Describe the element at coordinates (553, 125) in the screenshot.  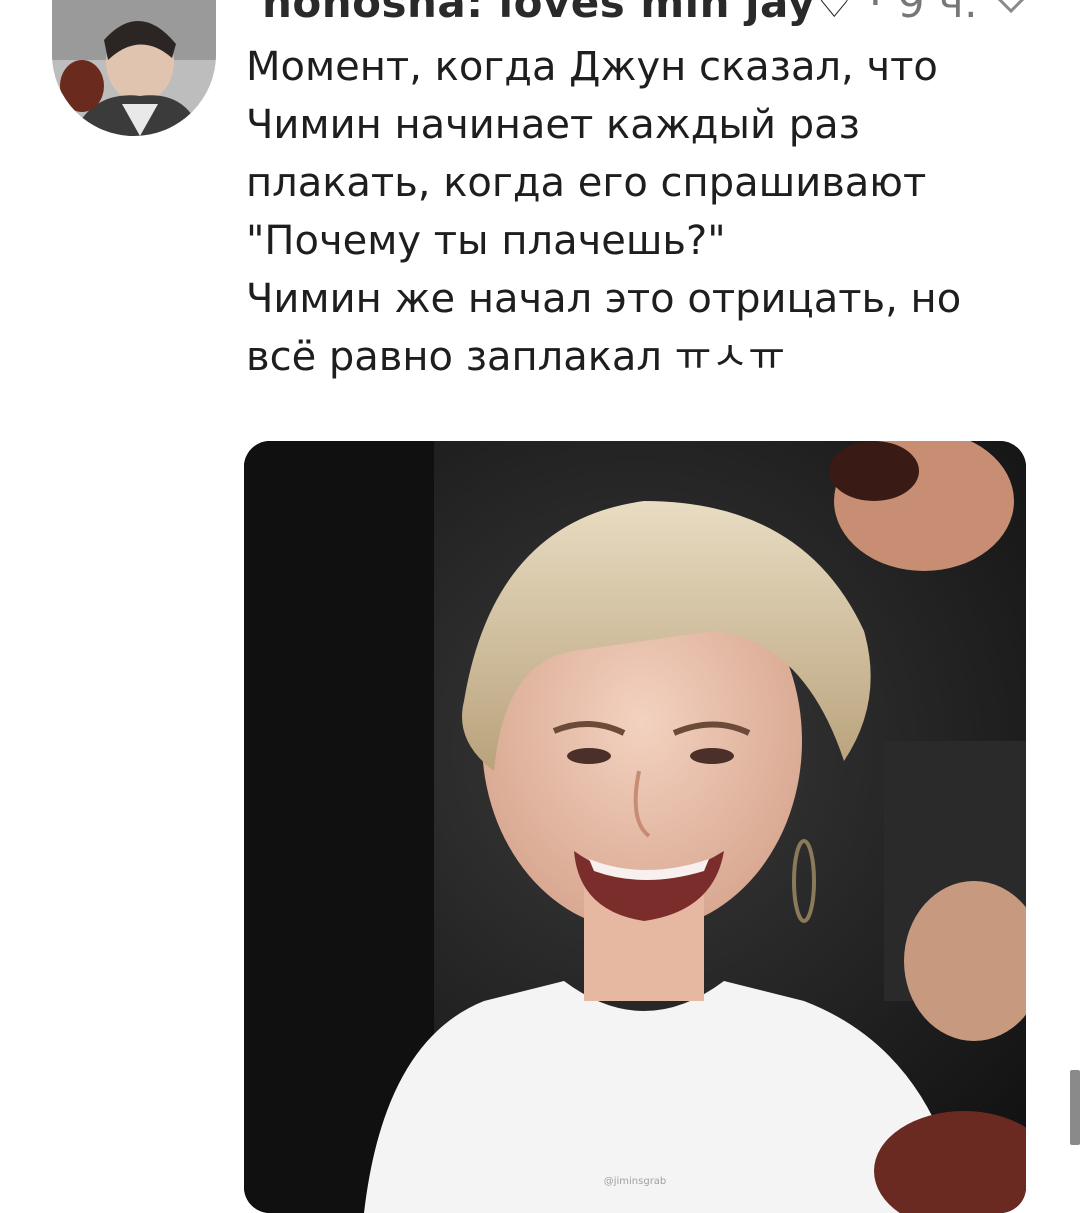
I see `post-text-line: Чимин начинает каждый раз` at that location.